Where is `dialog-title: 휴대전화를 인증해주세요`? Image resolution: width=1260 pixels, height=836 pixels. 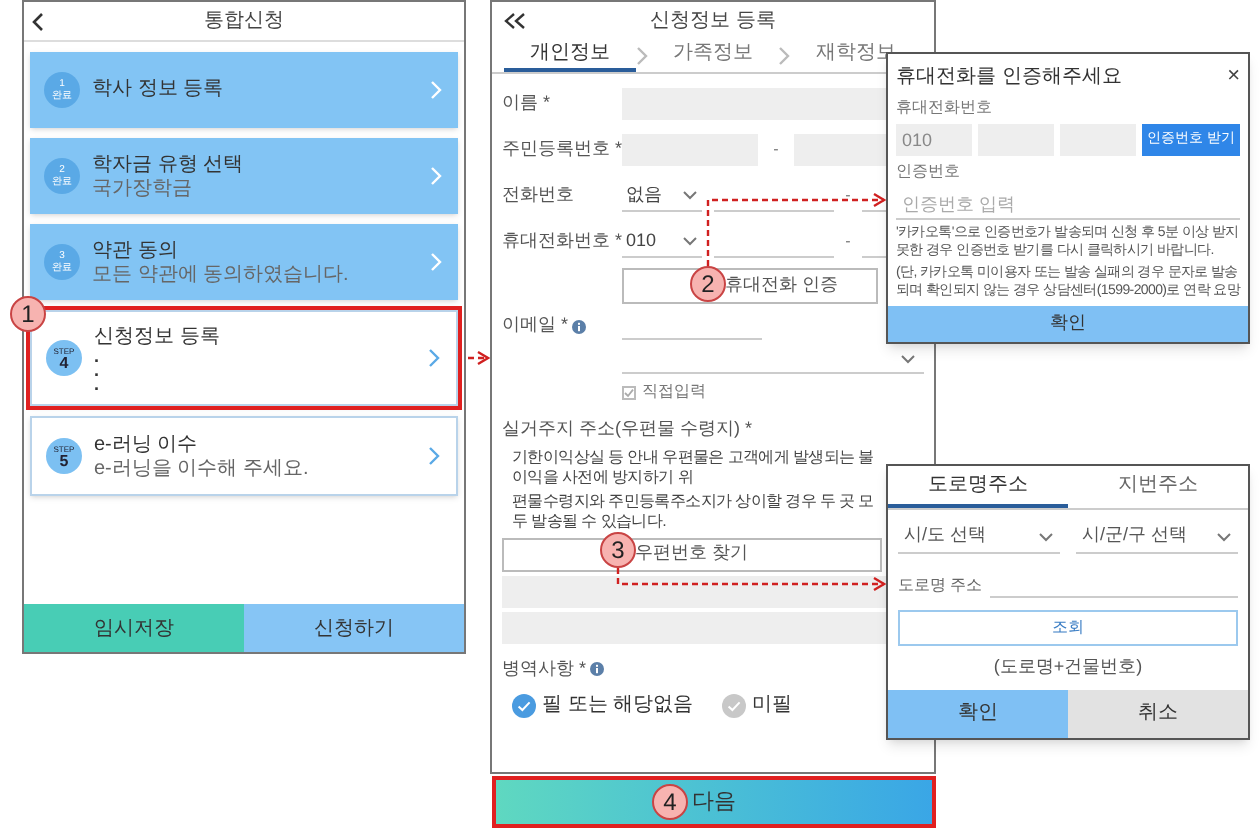 dialog-title: 휴대전화를 인증해주세요 is located at coordinates (1009, 78).